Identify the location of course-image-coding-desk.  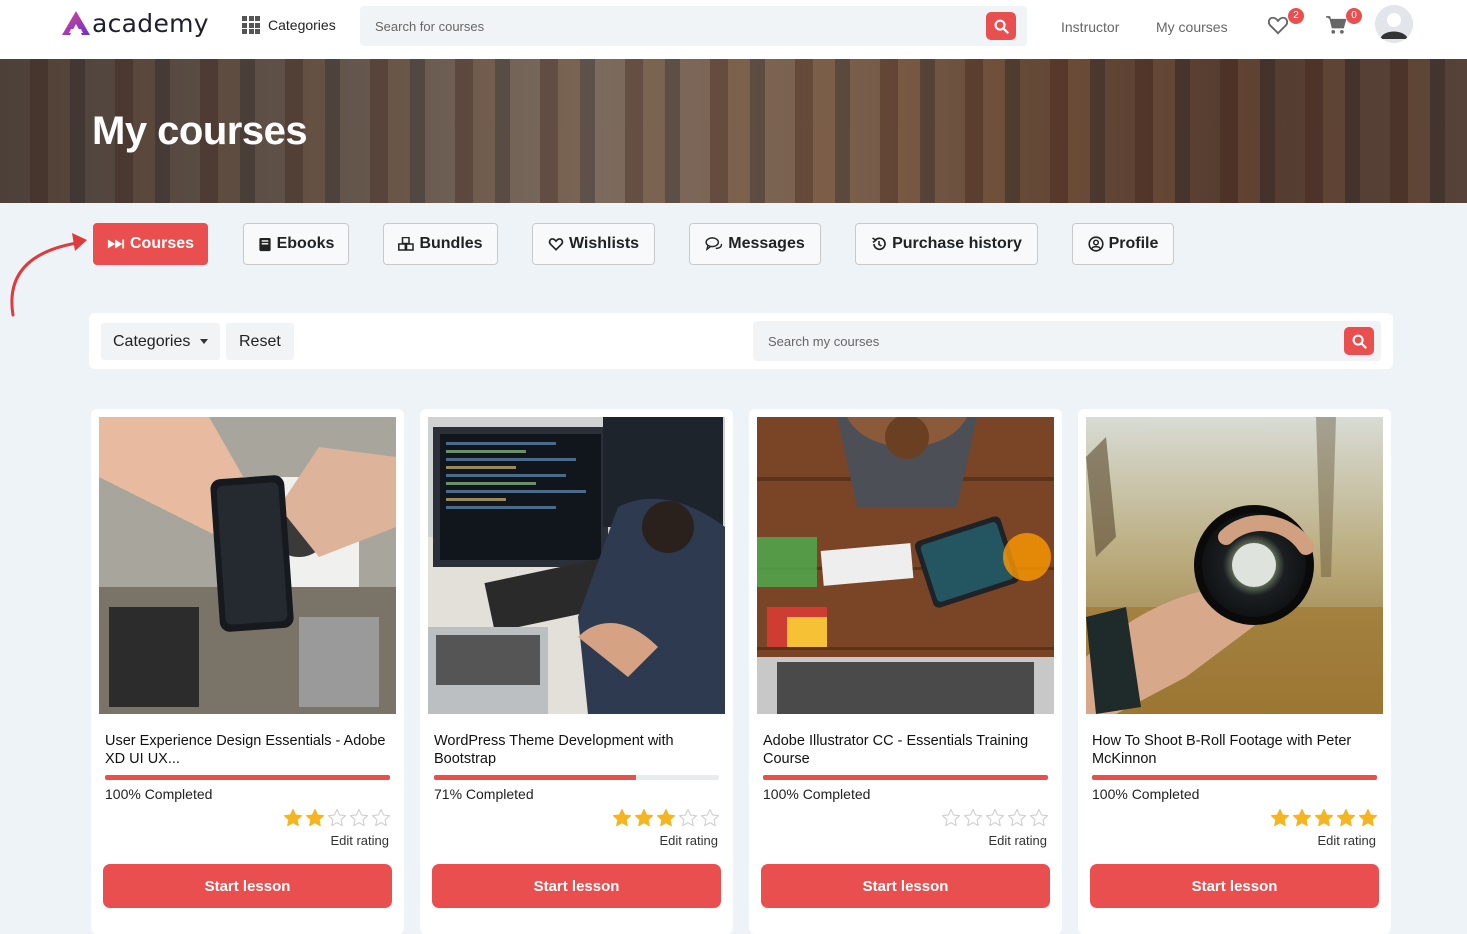
(576, 565).